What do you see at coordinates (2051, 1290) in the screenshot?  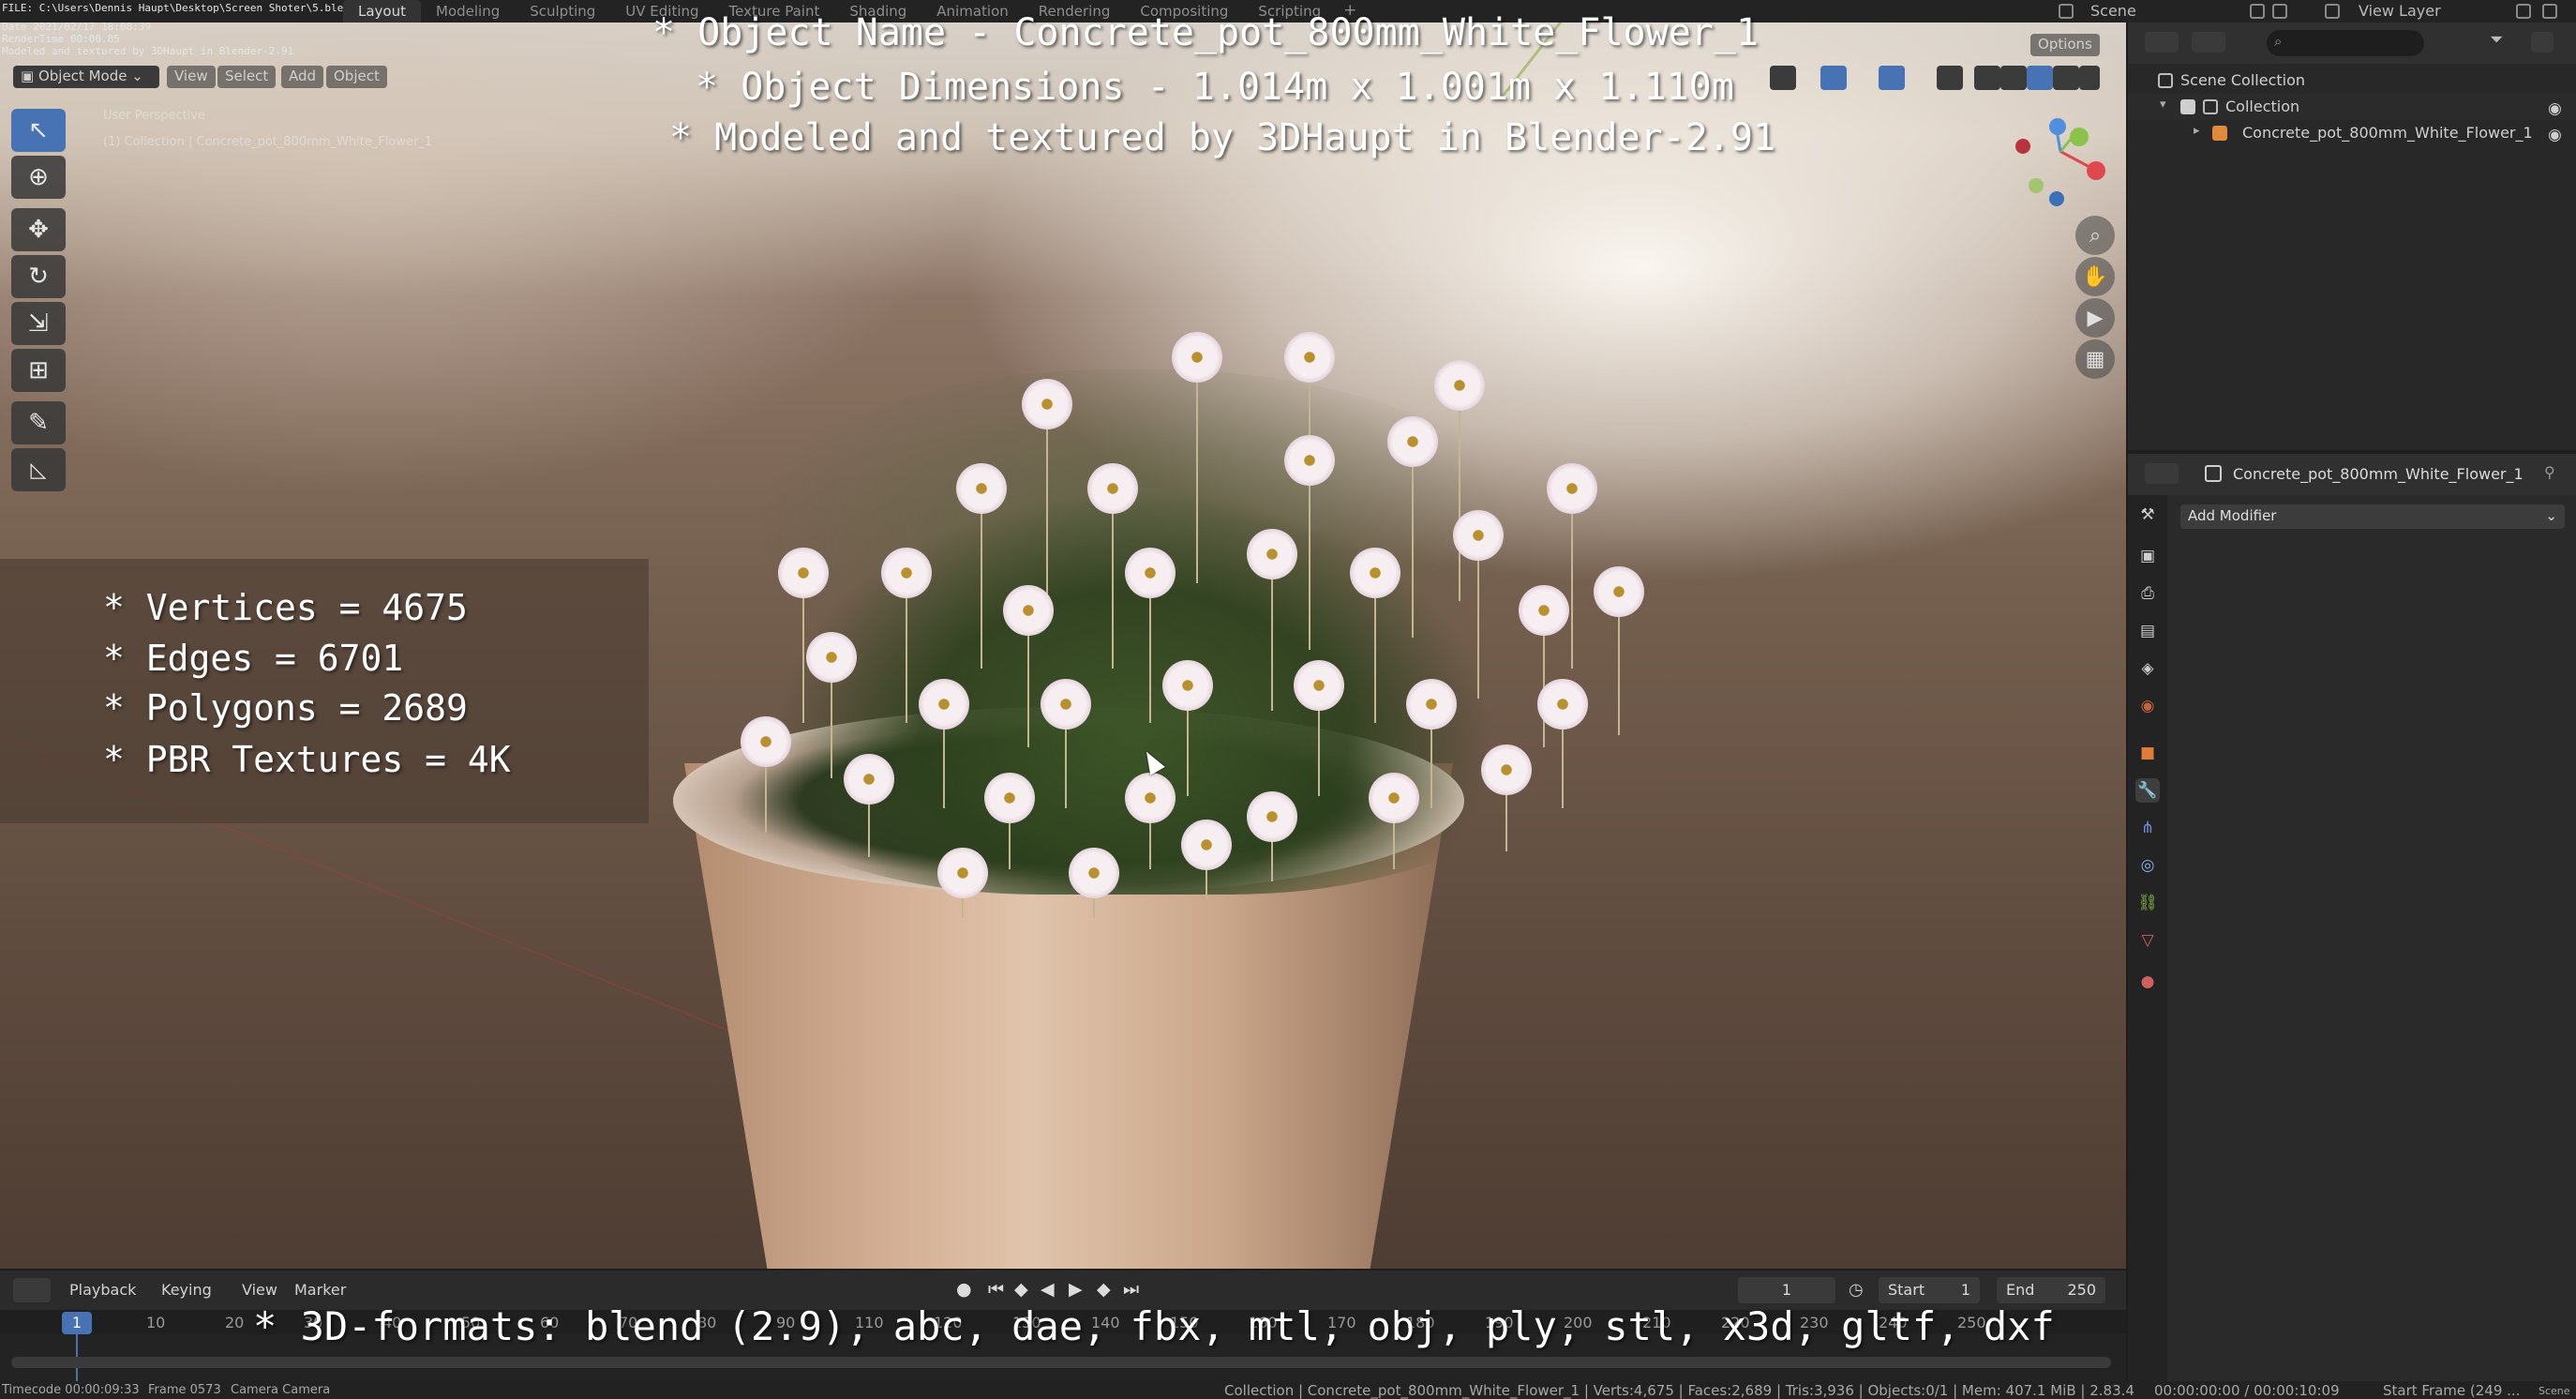 I see `end-frame-field: End 250` at bounding box center [2051, 1290].